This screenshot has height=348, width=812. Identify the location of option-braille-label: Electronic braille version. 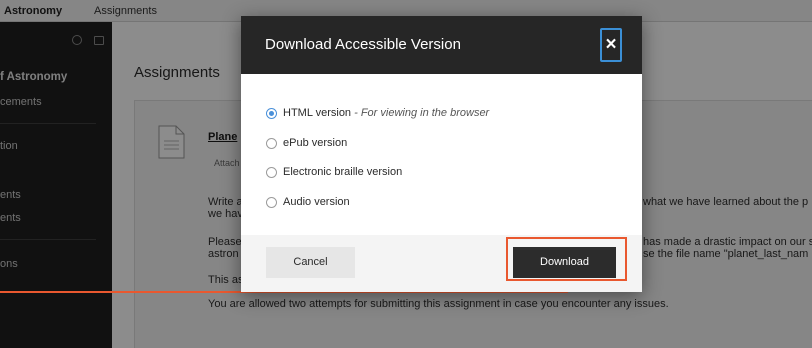
(343, 172).